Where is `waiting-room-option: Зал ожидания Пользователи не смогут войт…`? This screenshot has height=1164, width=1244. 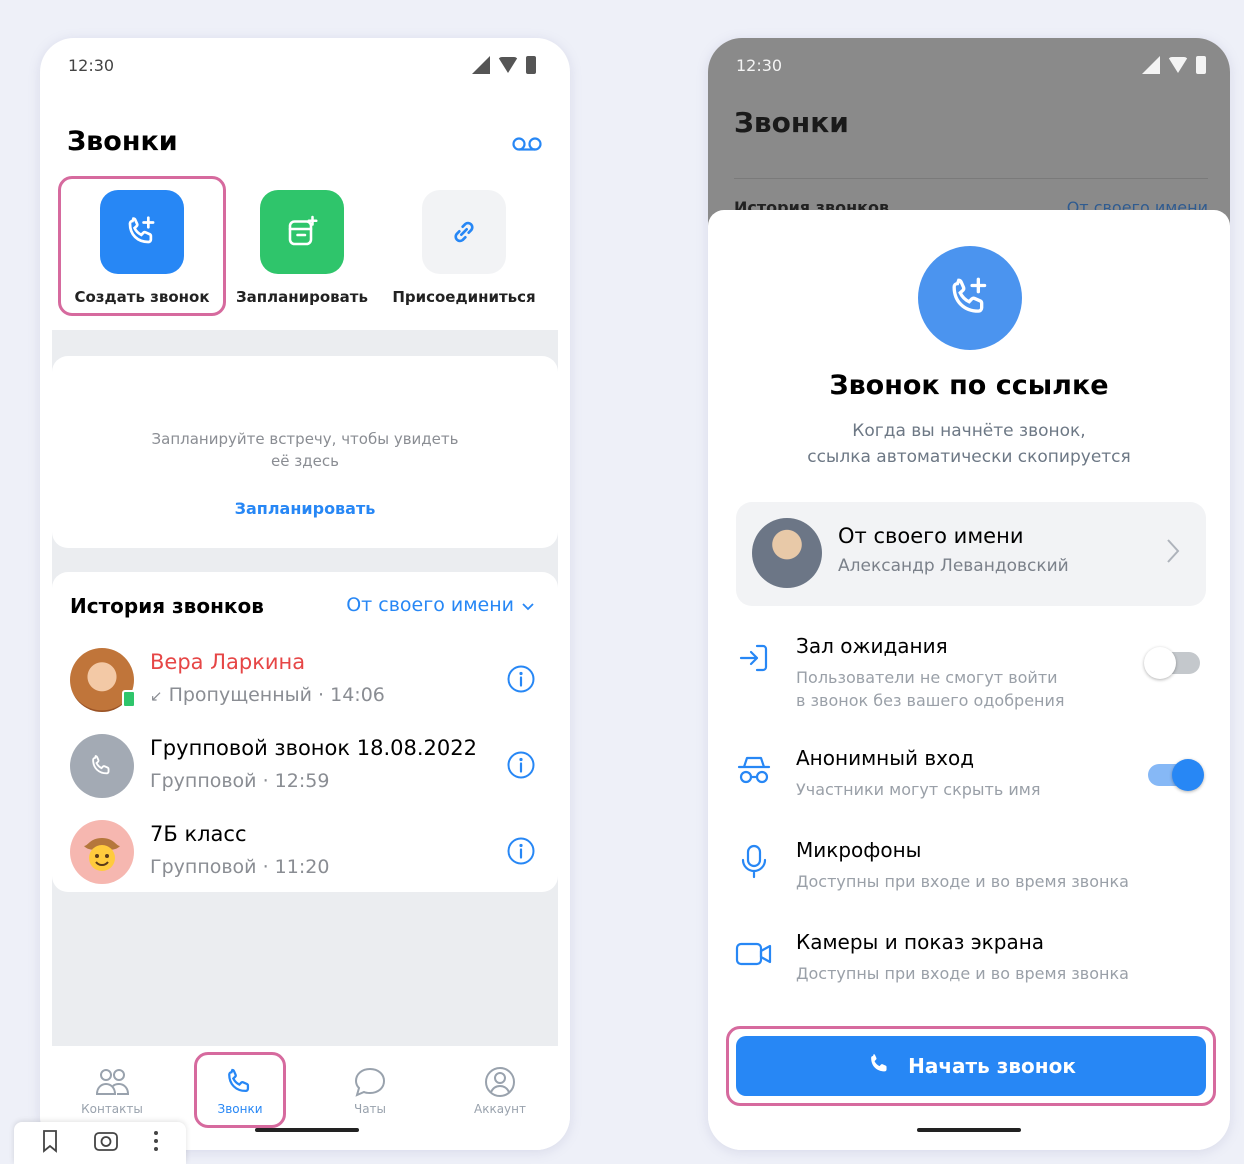
waiting-room-option: Зал ожидания Пользователи не смогут войт… is located at coordinates (969, 674).